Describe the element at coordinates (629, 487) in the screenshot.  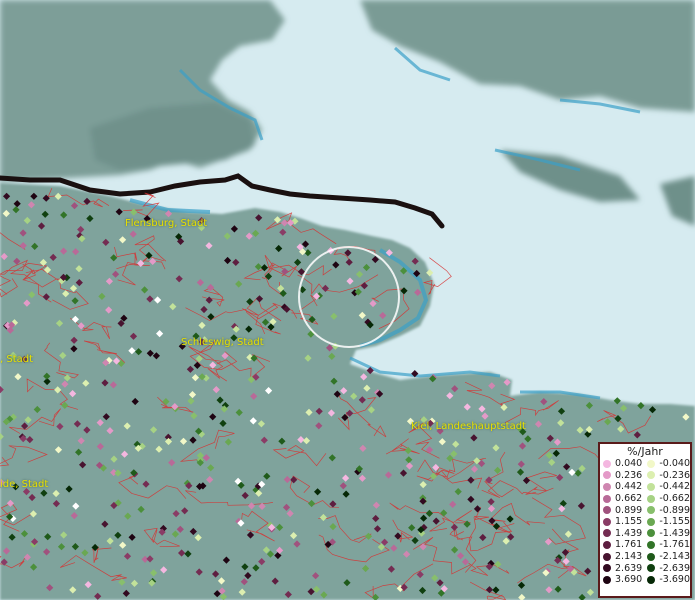
I see `legend-value: 0.442` at that location.